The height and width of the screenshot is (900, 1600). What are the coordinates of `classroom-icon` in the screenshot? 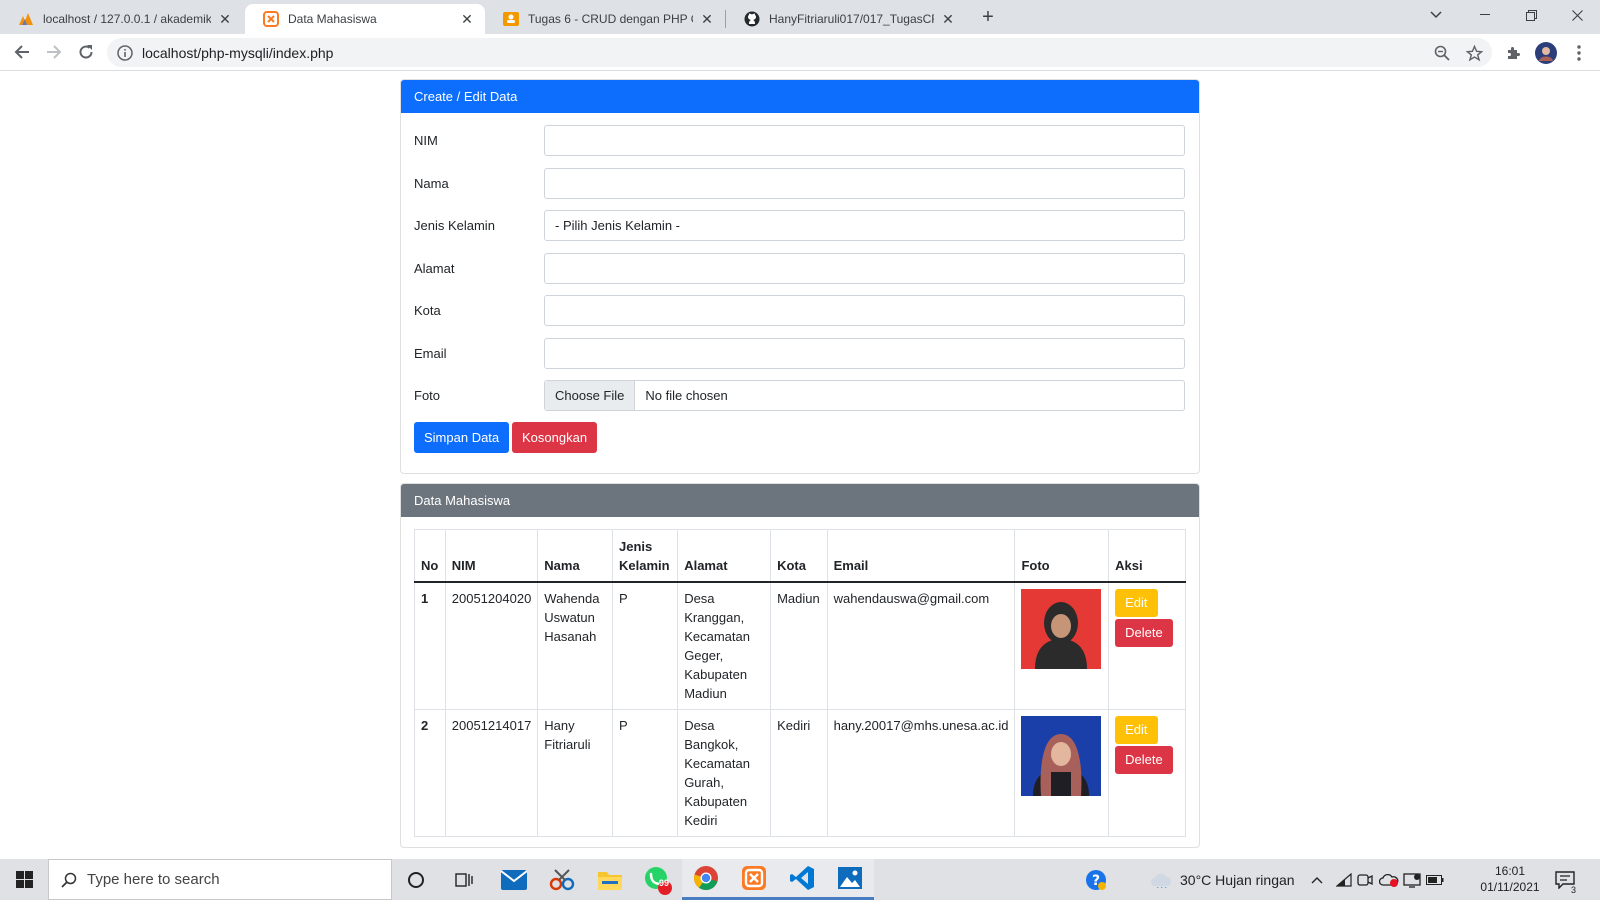 It's located at (511, 19).